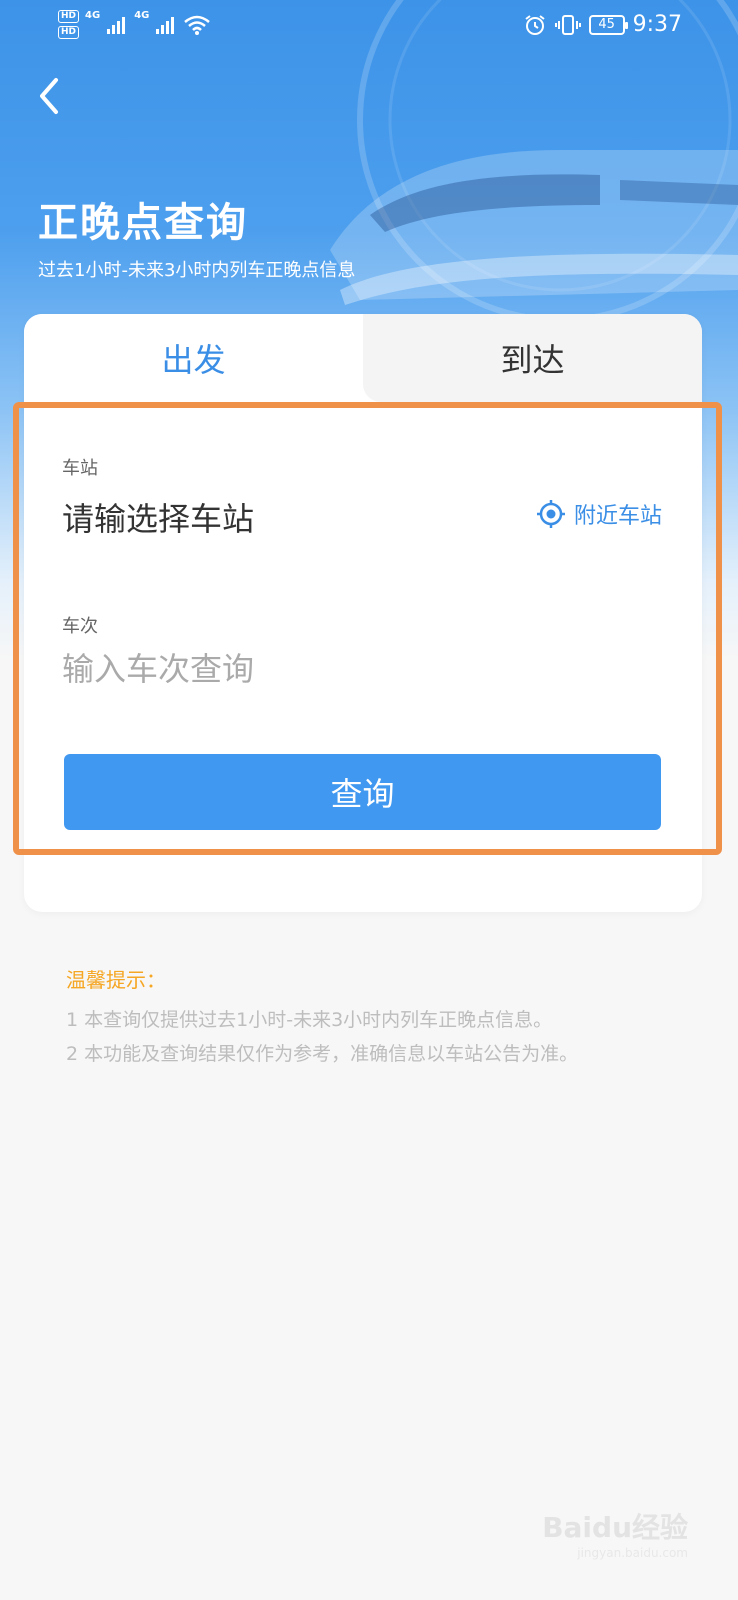 The height and width of the screenshot is (1600, 738). What do you see at coordinates (532, 358) in the screenshot?
I see `tab-arrival: 到达` at bounding box center [532, 358].